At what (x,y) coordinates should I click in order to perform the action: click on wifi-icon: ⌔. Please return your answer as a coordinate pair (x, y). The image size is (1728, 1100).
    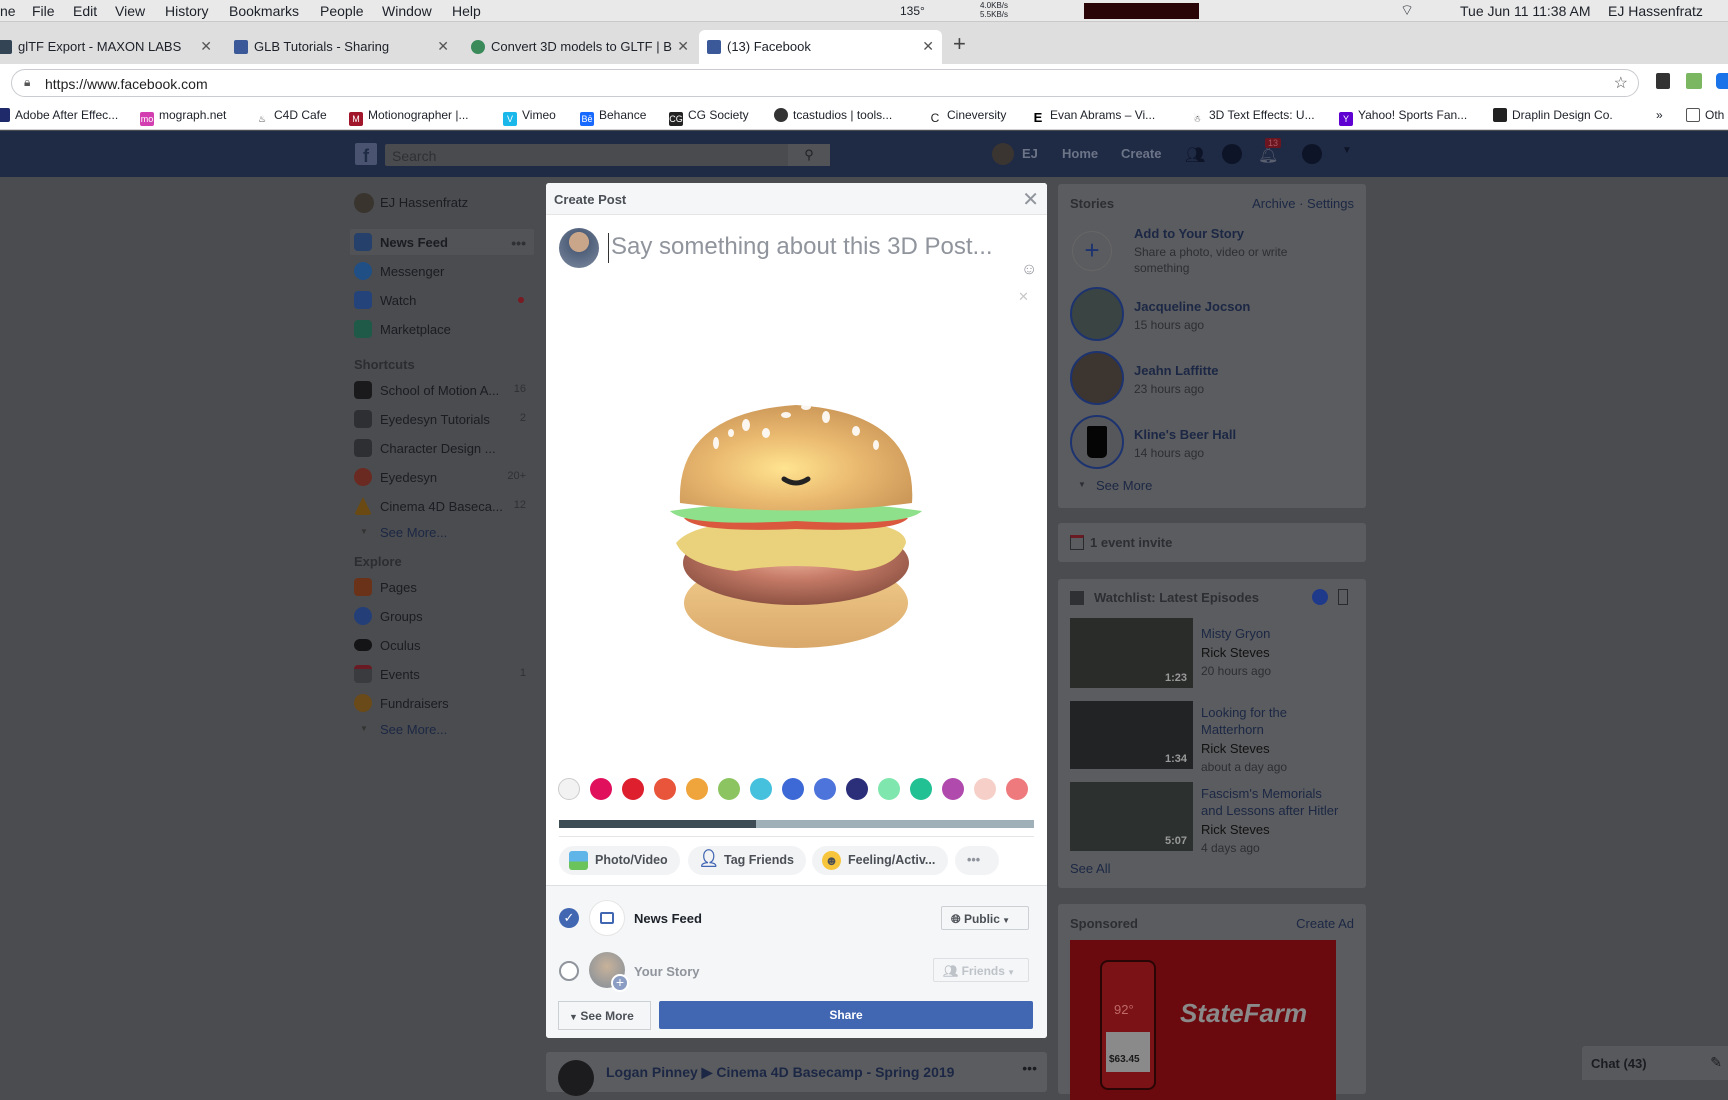
    Looking at the image, I should click on (1407, 10).